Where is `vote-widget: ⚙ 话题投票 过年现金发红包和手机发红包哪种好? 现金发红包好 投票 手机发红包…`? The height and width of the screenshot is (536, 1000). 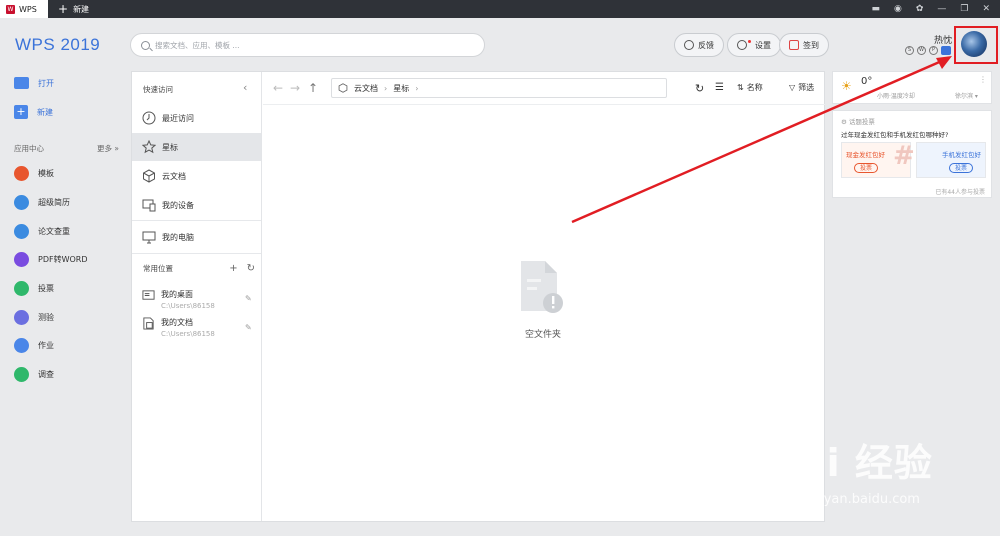
vote-widget: ⚙ 话题投票 过年现金发红包和手机发红包哪种好? 现金发红包好 投票 手机发红包… is located at coordinates (912, 154).